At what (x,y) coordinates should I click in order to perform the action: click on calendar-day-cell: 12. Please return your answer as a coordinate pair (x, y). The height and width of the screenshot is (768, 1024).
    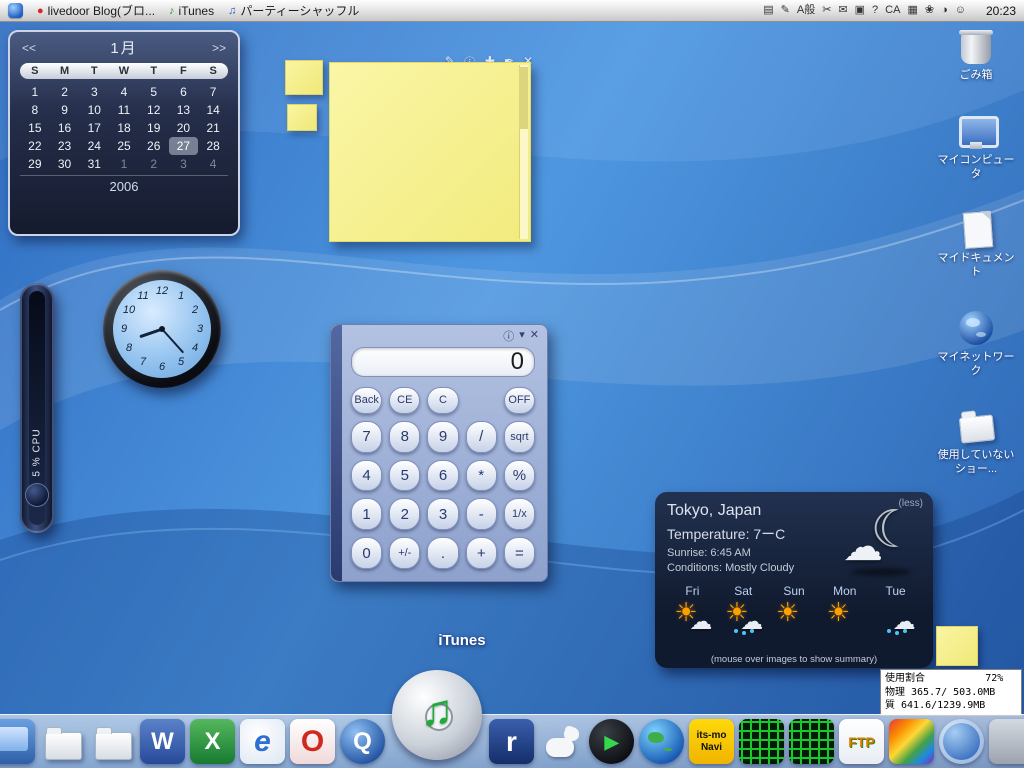
    Looking at the image, I should click on (154, 110).